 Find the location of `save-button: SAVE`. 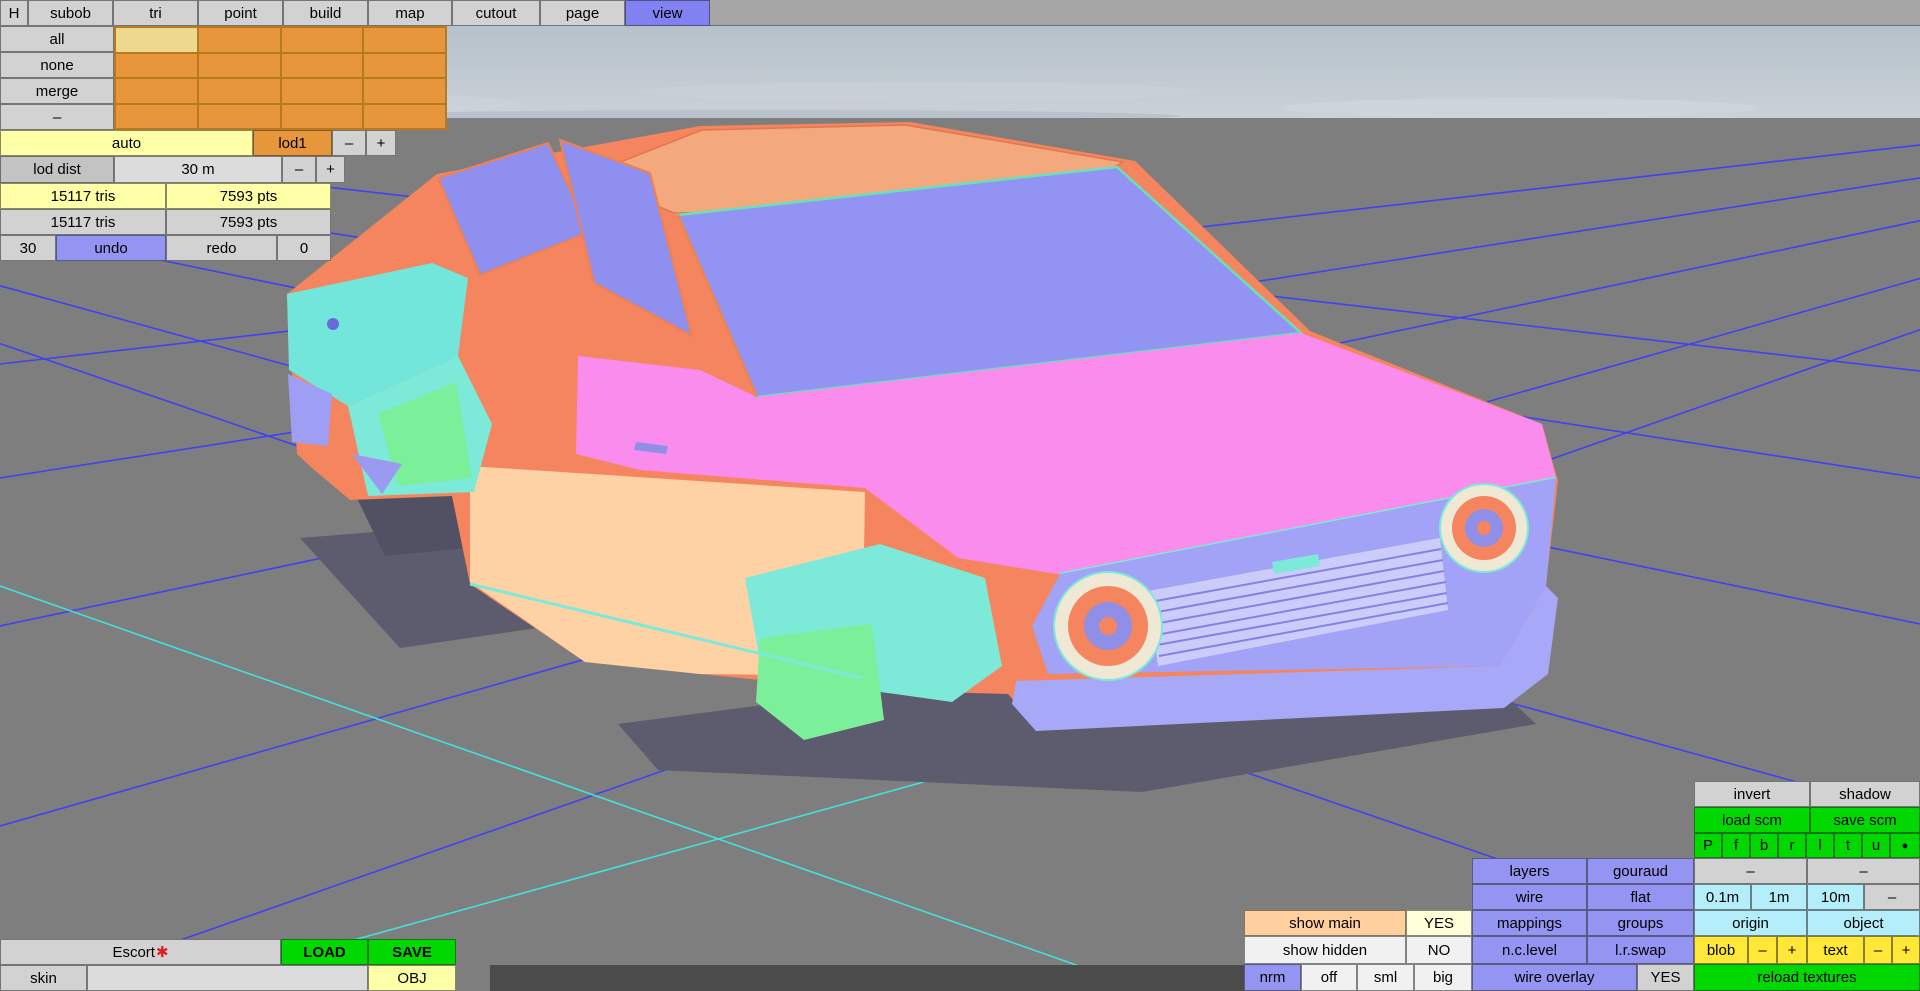

save-button: SAVE is located at coordinates (412, 952).